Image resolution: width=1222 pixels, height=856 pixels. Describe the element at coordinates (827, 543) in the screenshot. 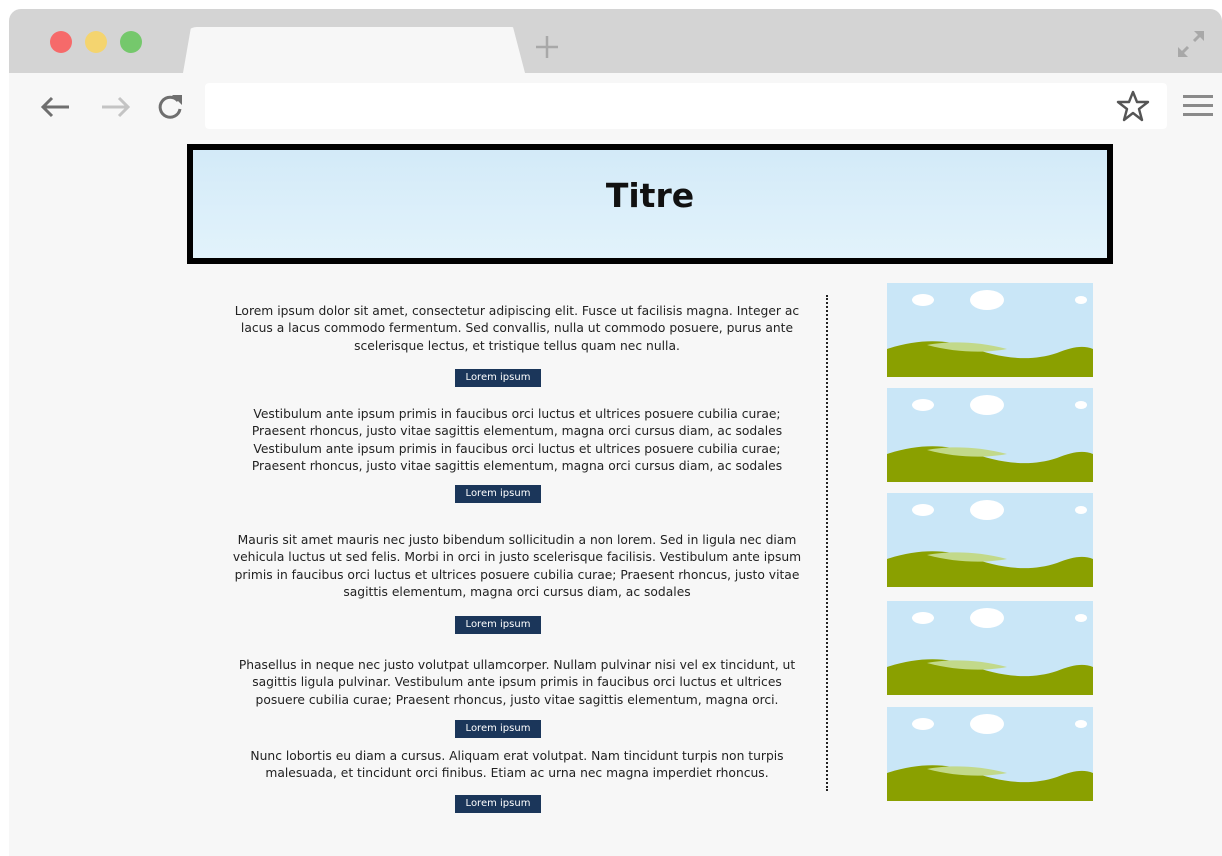

I see `column-divider` at that location.